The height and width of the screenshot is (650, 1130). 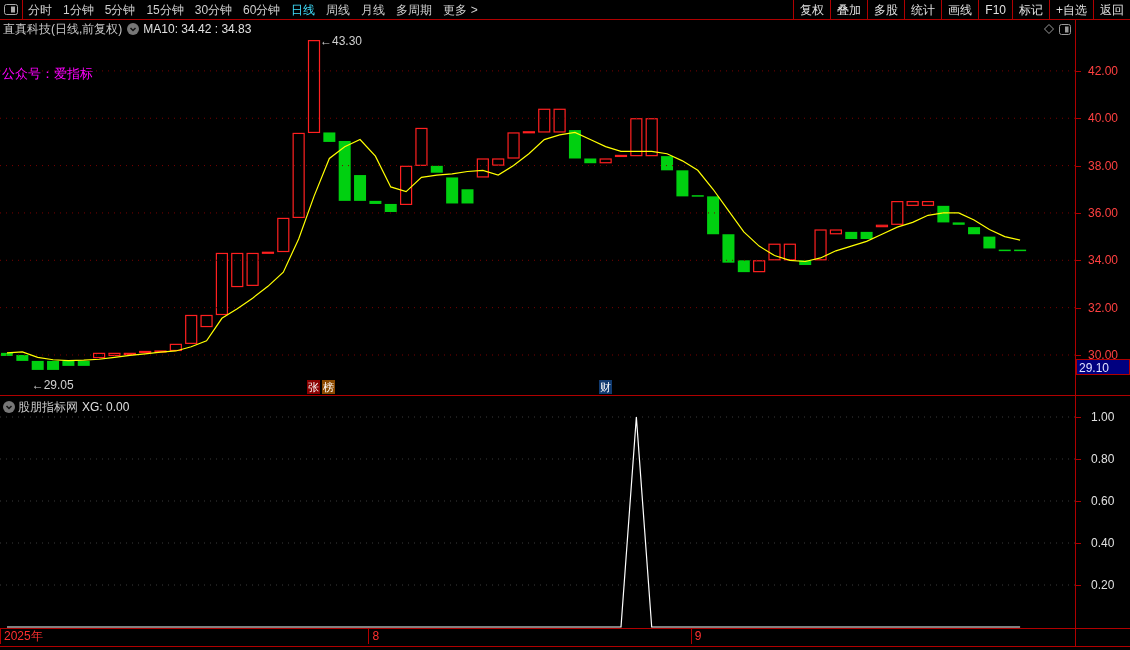 I want to click on toolbar-button: 画线, so click(x=960, y=9).